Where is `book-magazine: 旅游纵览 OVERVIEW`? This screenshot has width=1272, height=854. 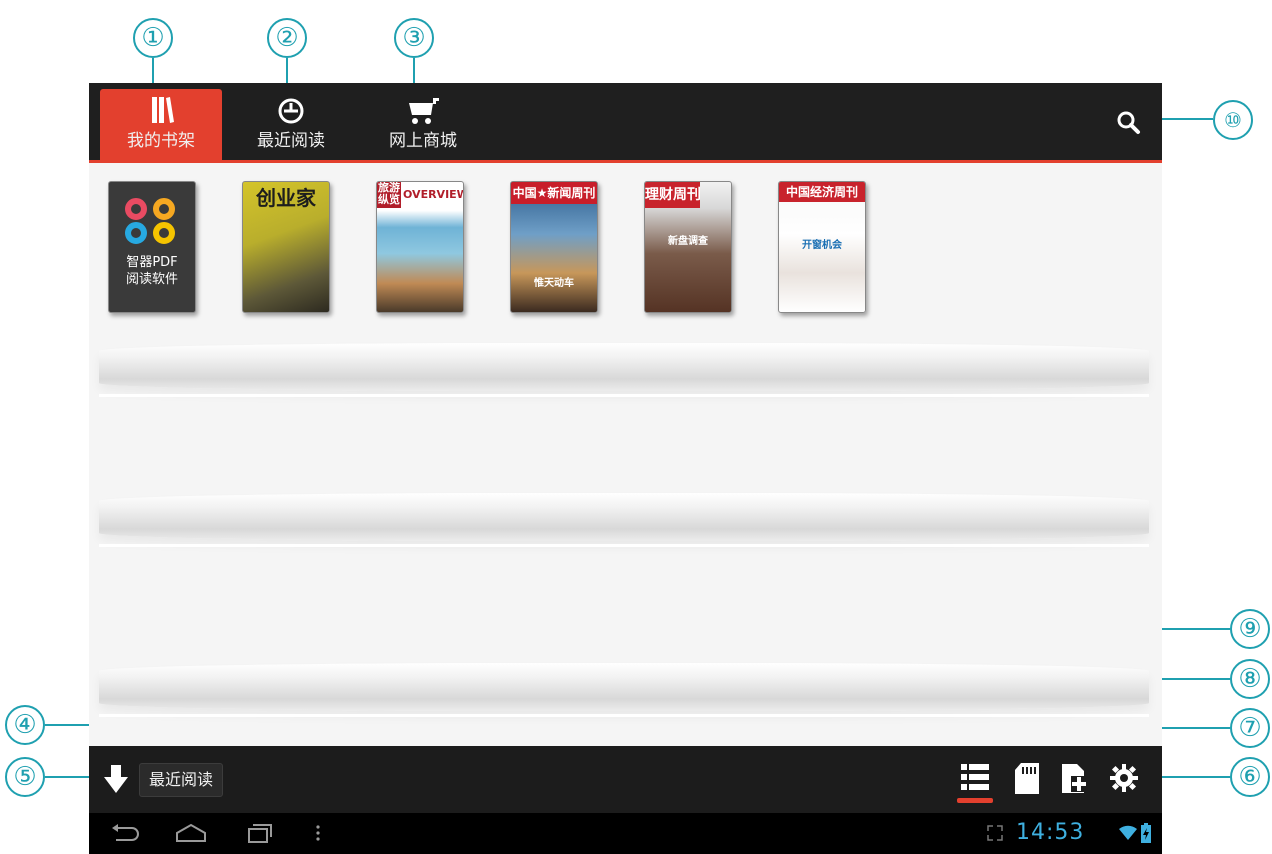
book-magazine: 旅游纵览 OVERVIEW is located at coordinates (420, 247).